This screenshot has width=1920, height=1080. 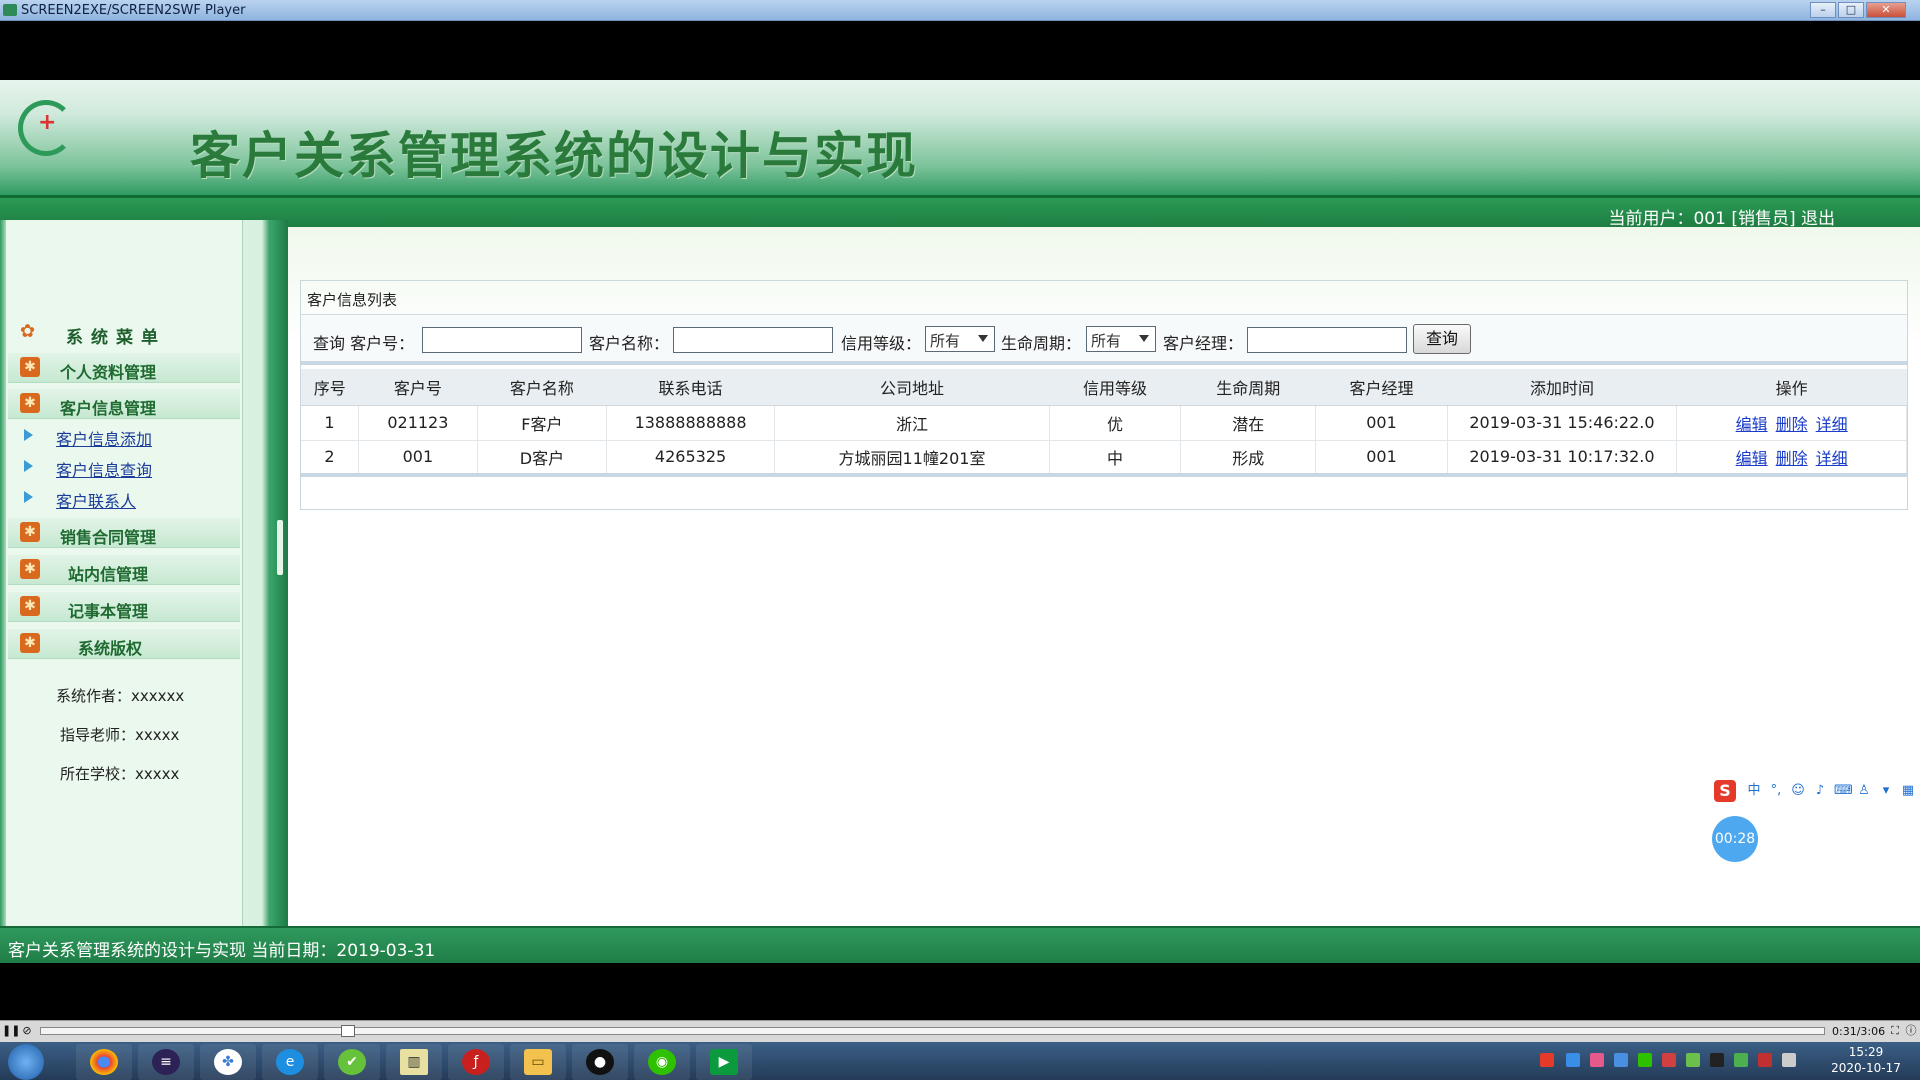 What do you see at coordinates (108, 372) in the screenshot?
I see `menu-item-label: 个人资料管理` at bounding box center [108, 372].